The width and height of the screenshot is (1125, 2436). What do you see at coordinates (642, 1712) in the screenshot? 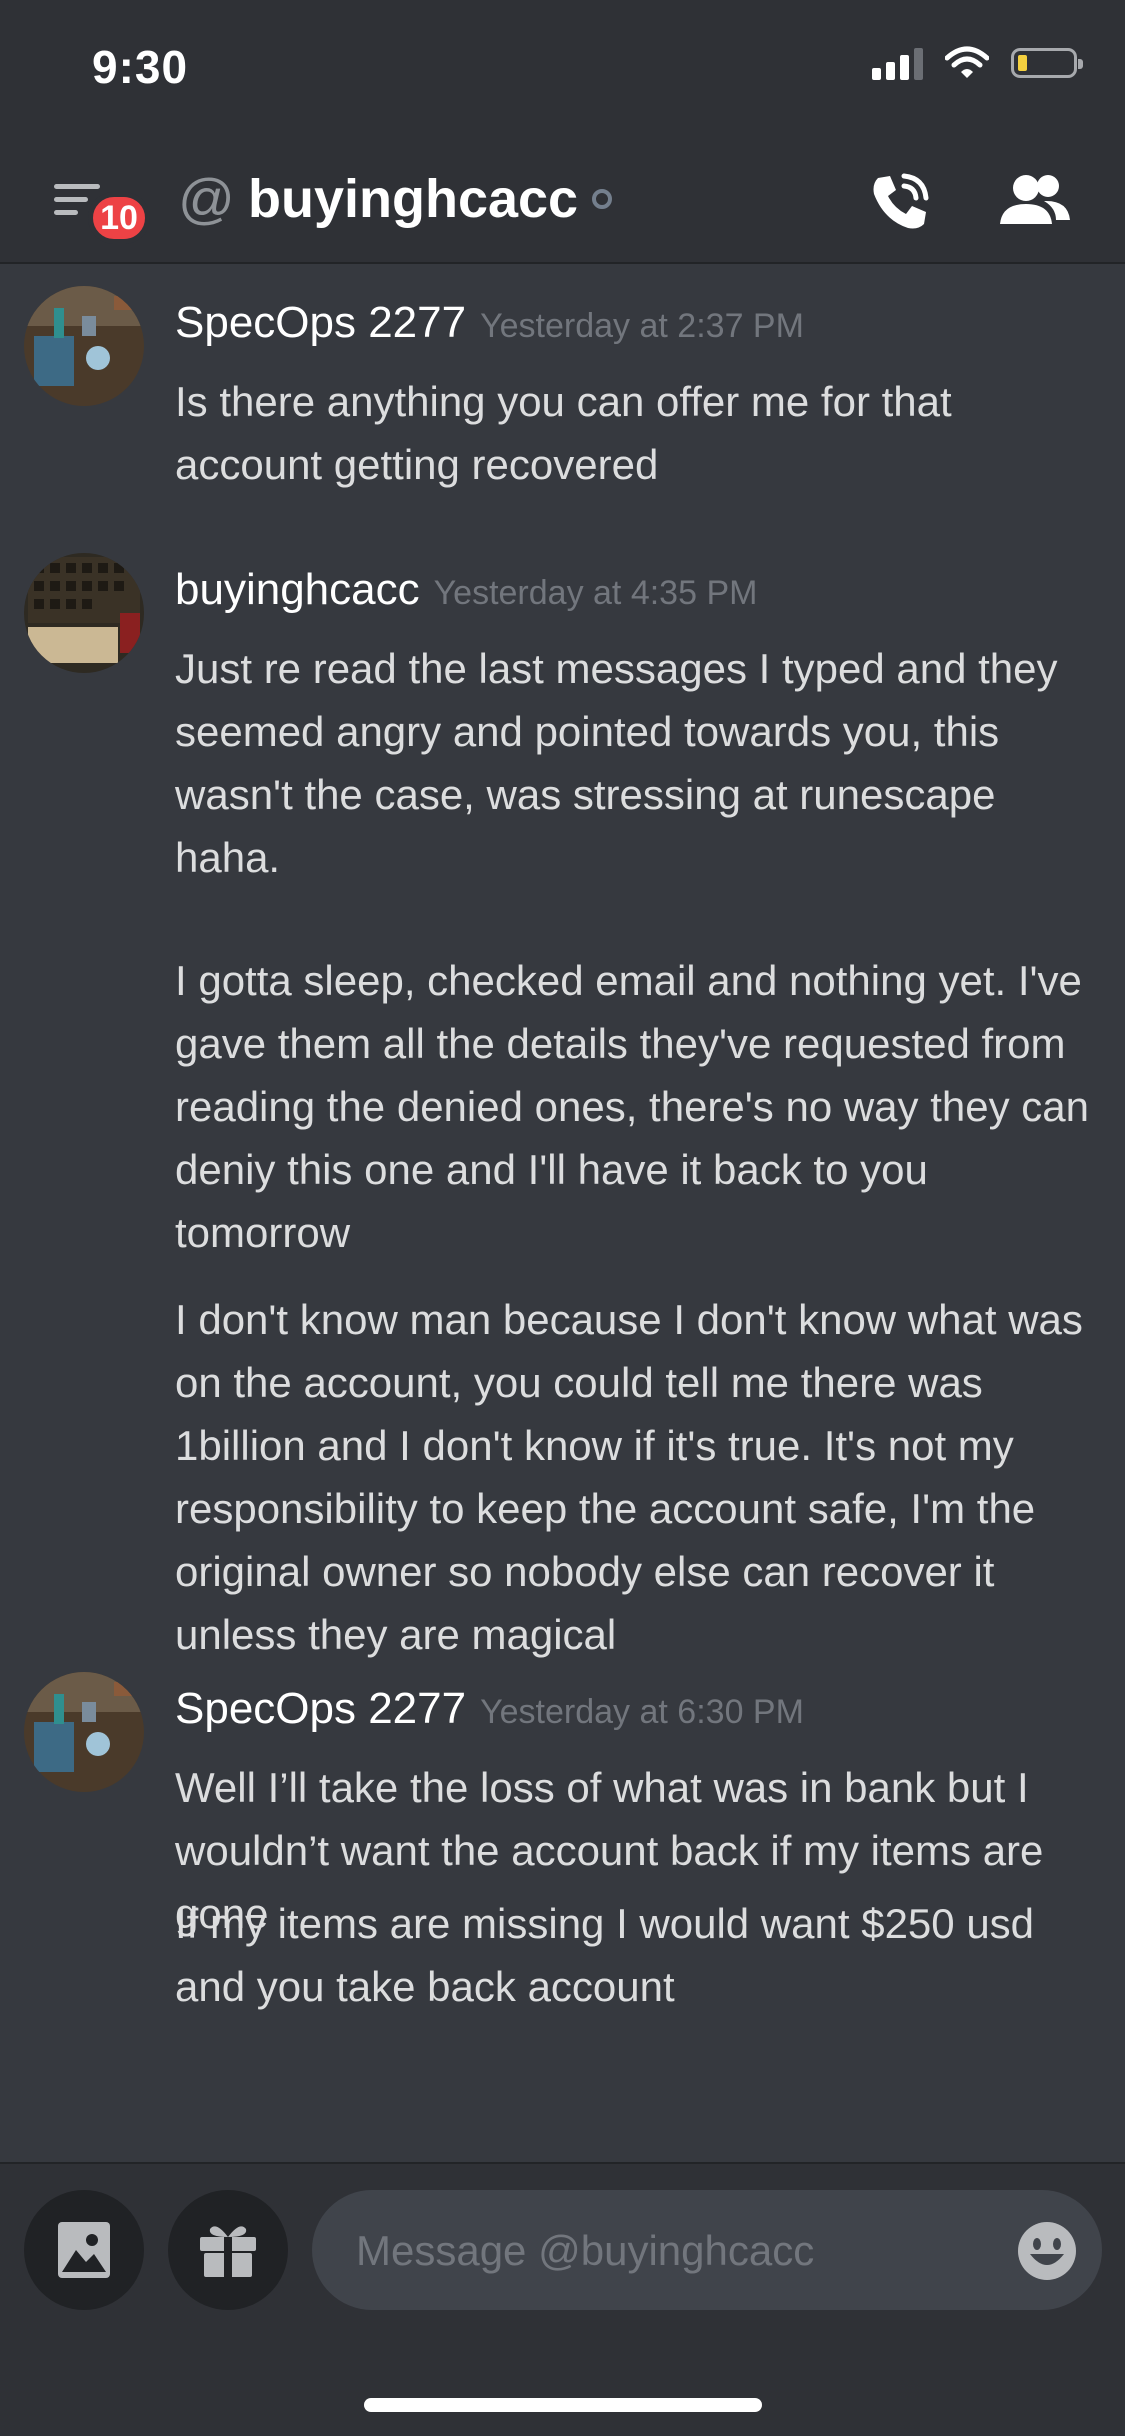
I see `message-timestamp: Yesterday at 6:30 PM` at bounding box center [642, 1712].